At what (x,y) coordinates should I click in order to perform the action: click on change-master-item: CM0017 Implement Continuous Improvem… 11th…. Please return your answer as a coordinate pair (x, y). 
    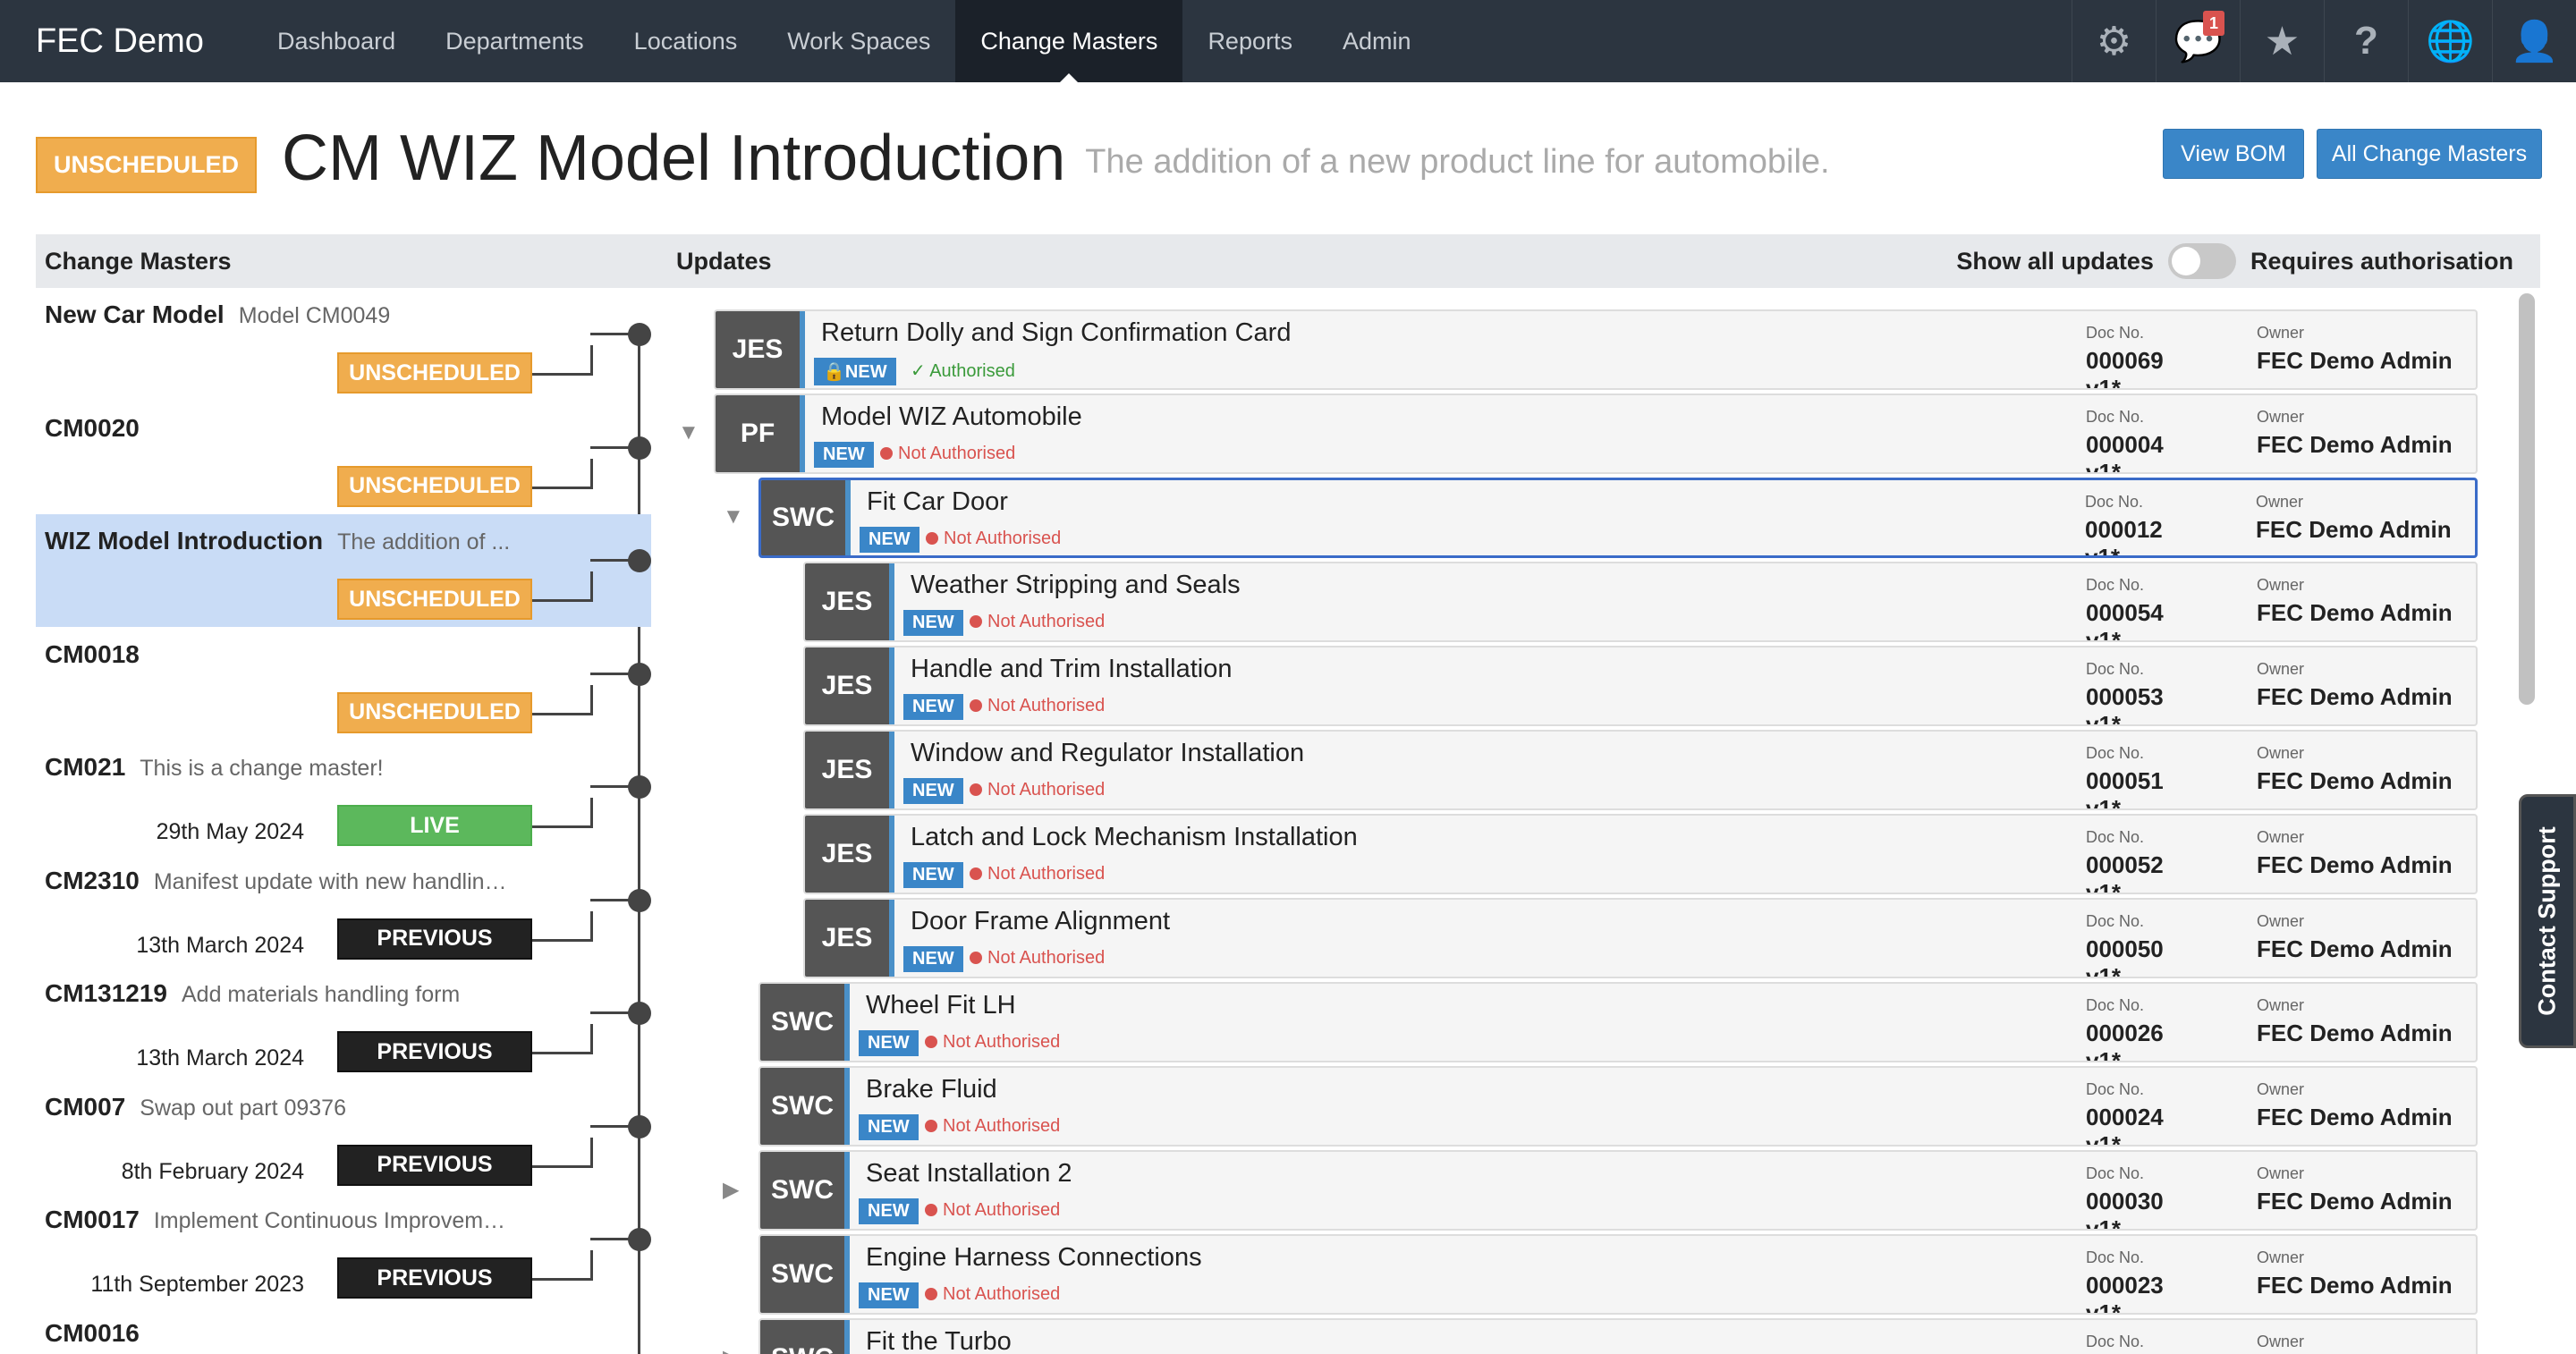
    Looking at the image, I should click on (343, 1249).